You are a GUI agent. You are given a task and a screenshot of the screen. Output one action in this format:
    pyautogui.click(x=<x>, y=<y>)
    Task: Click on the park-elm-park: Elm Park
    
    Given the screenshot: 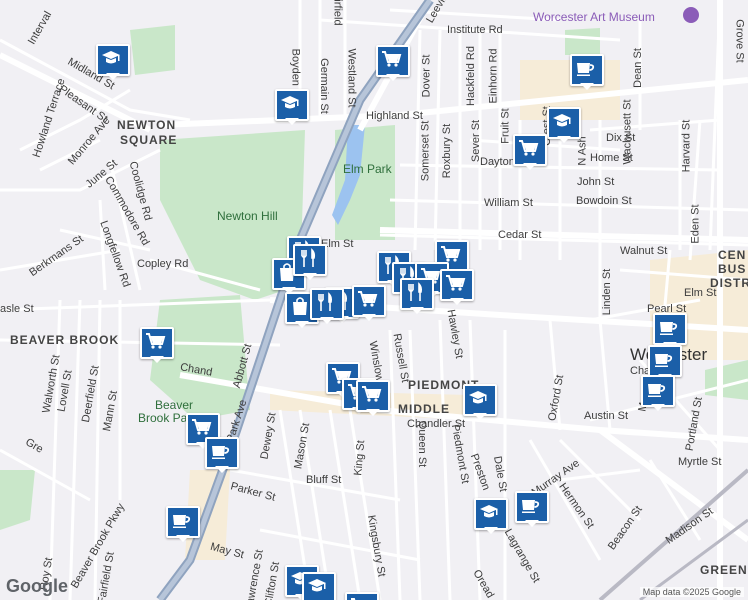 What is the action you would take?
    pyautogui.click(x=367, y=169)
    